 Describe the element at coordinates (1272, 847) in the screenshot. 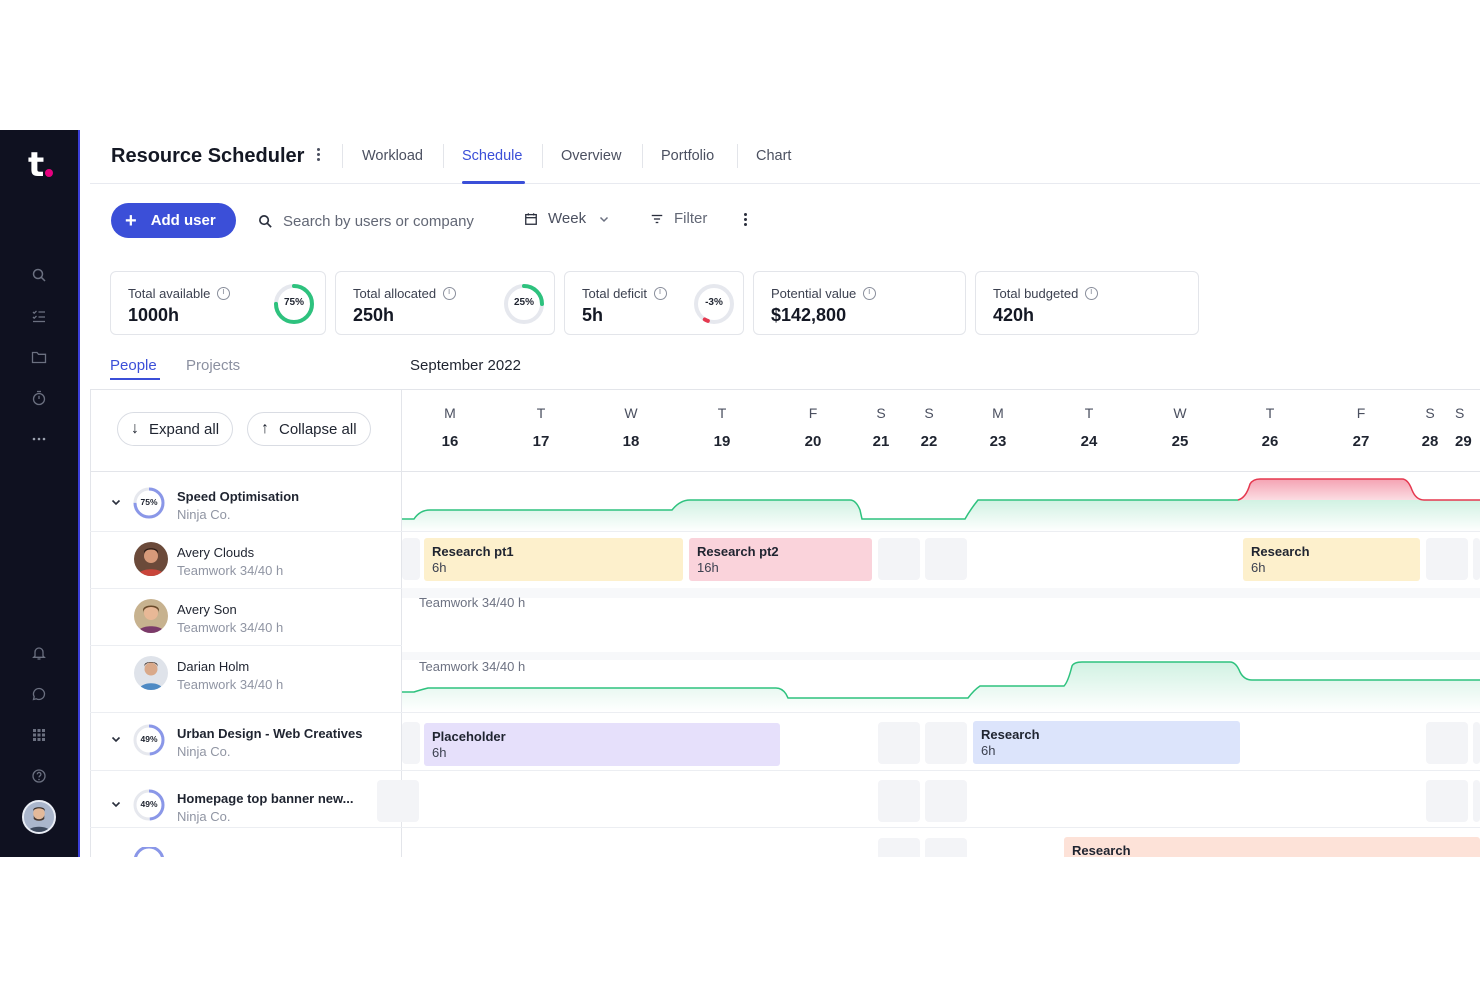

I see `task-block: Research` at that location.